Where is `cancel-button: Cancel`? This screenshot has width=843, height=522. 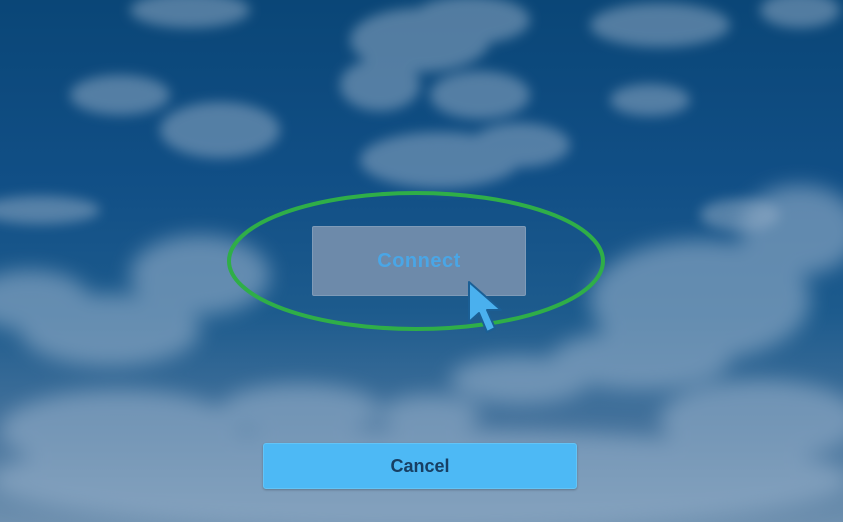
cancel-button: Cancel is located at coordinates (420, 466).